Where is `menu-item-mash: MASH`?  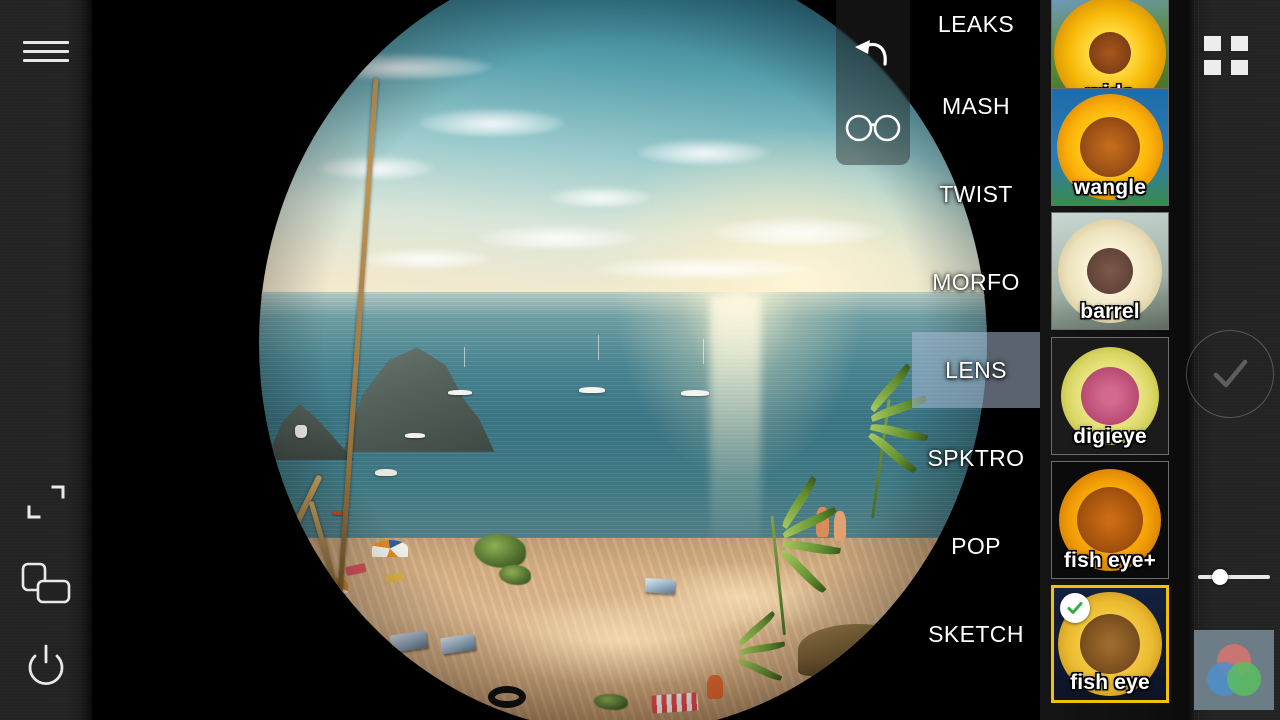 menu-item-mash: MASH is located at coordinates (976, 106).